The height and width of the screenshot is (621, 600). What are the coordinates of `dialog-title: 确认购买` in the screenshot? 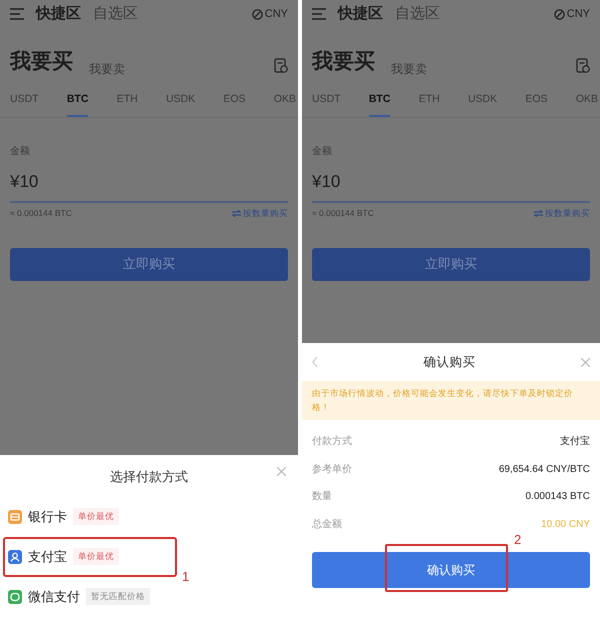 It's located at (450, 362).